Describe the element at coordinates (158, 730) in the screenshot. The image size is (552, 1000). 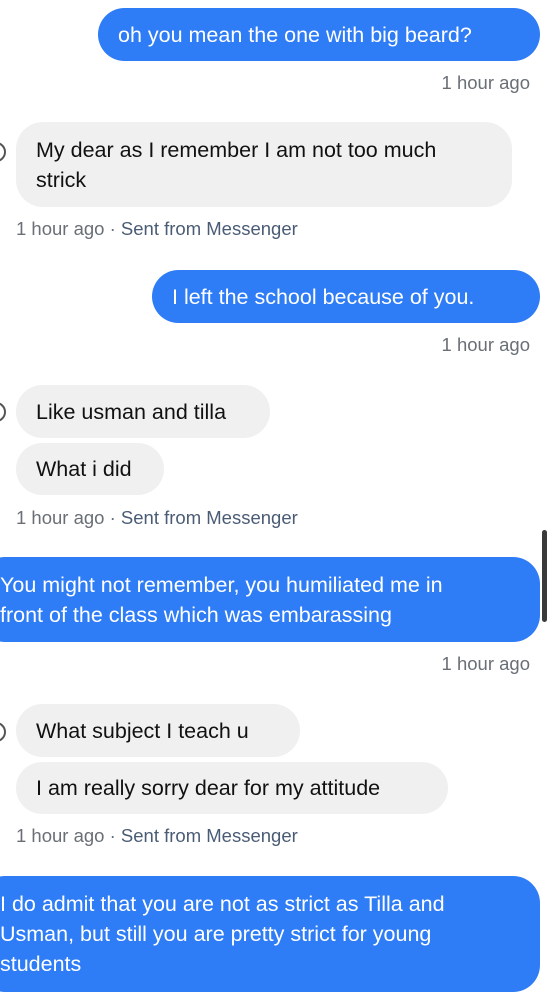
I see `message-bubble-incoming: What subject I teach u` at that location.